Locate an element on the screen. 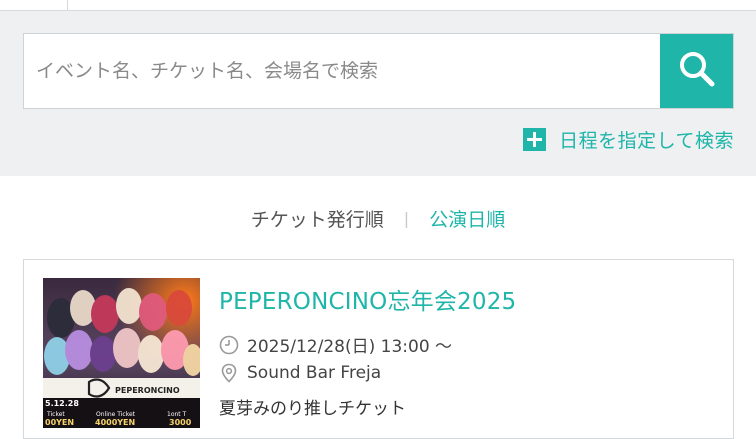 This screenshot has width=756, height=439. search-input is located at coordinates (342, 71).